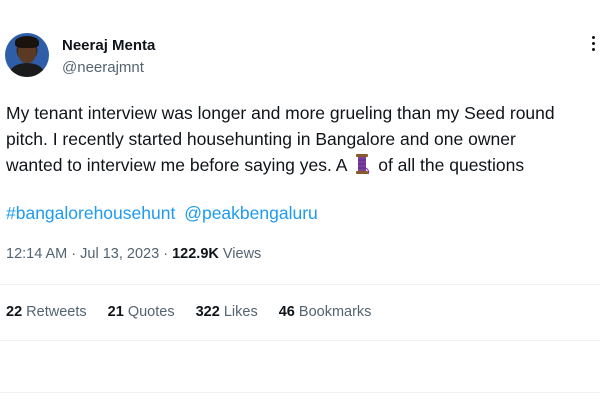 This screenshot has height=400, width=600. What do you see at coordinates (195, 254) in the screenshot?
I see `views-count: 122.9K` at bounding box center [195, 254].